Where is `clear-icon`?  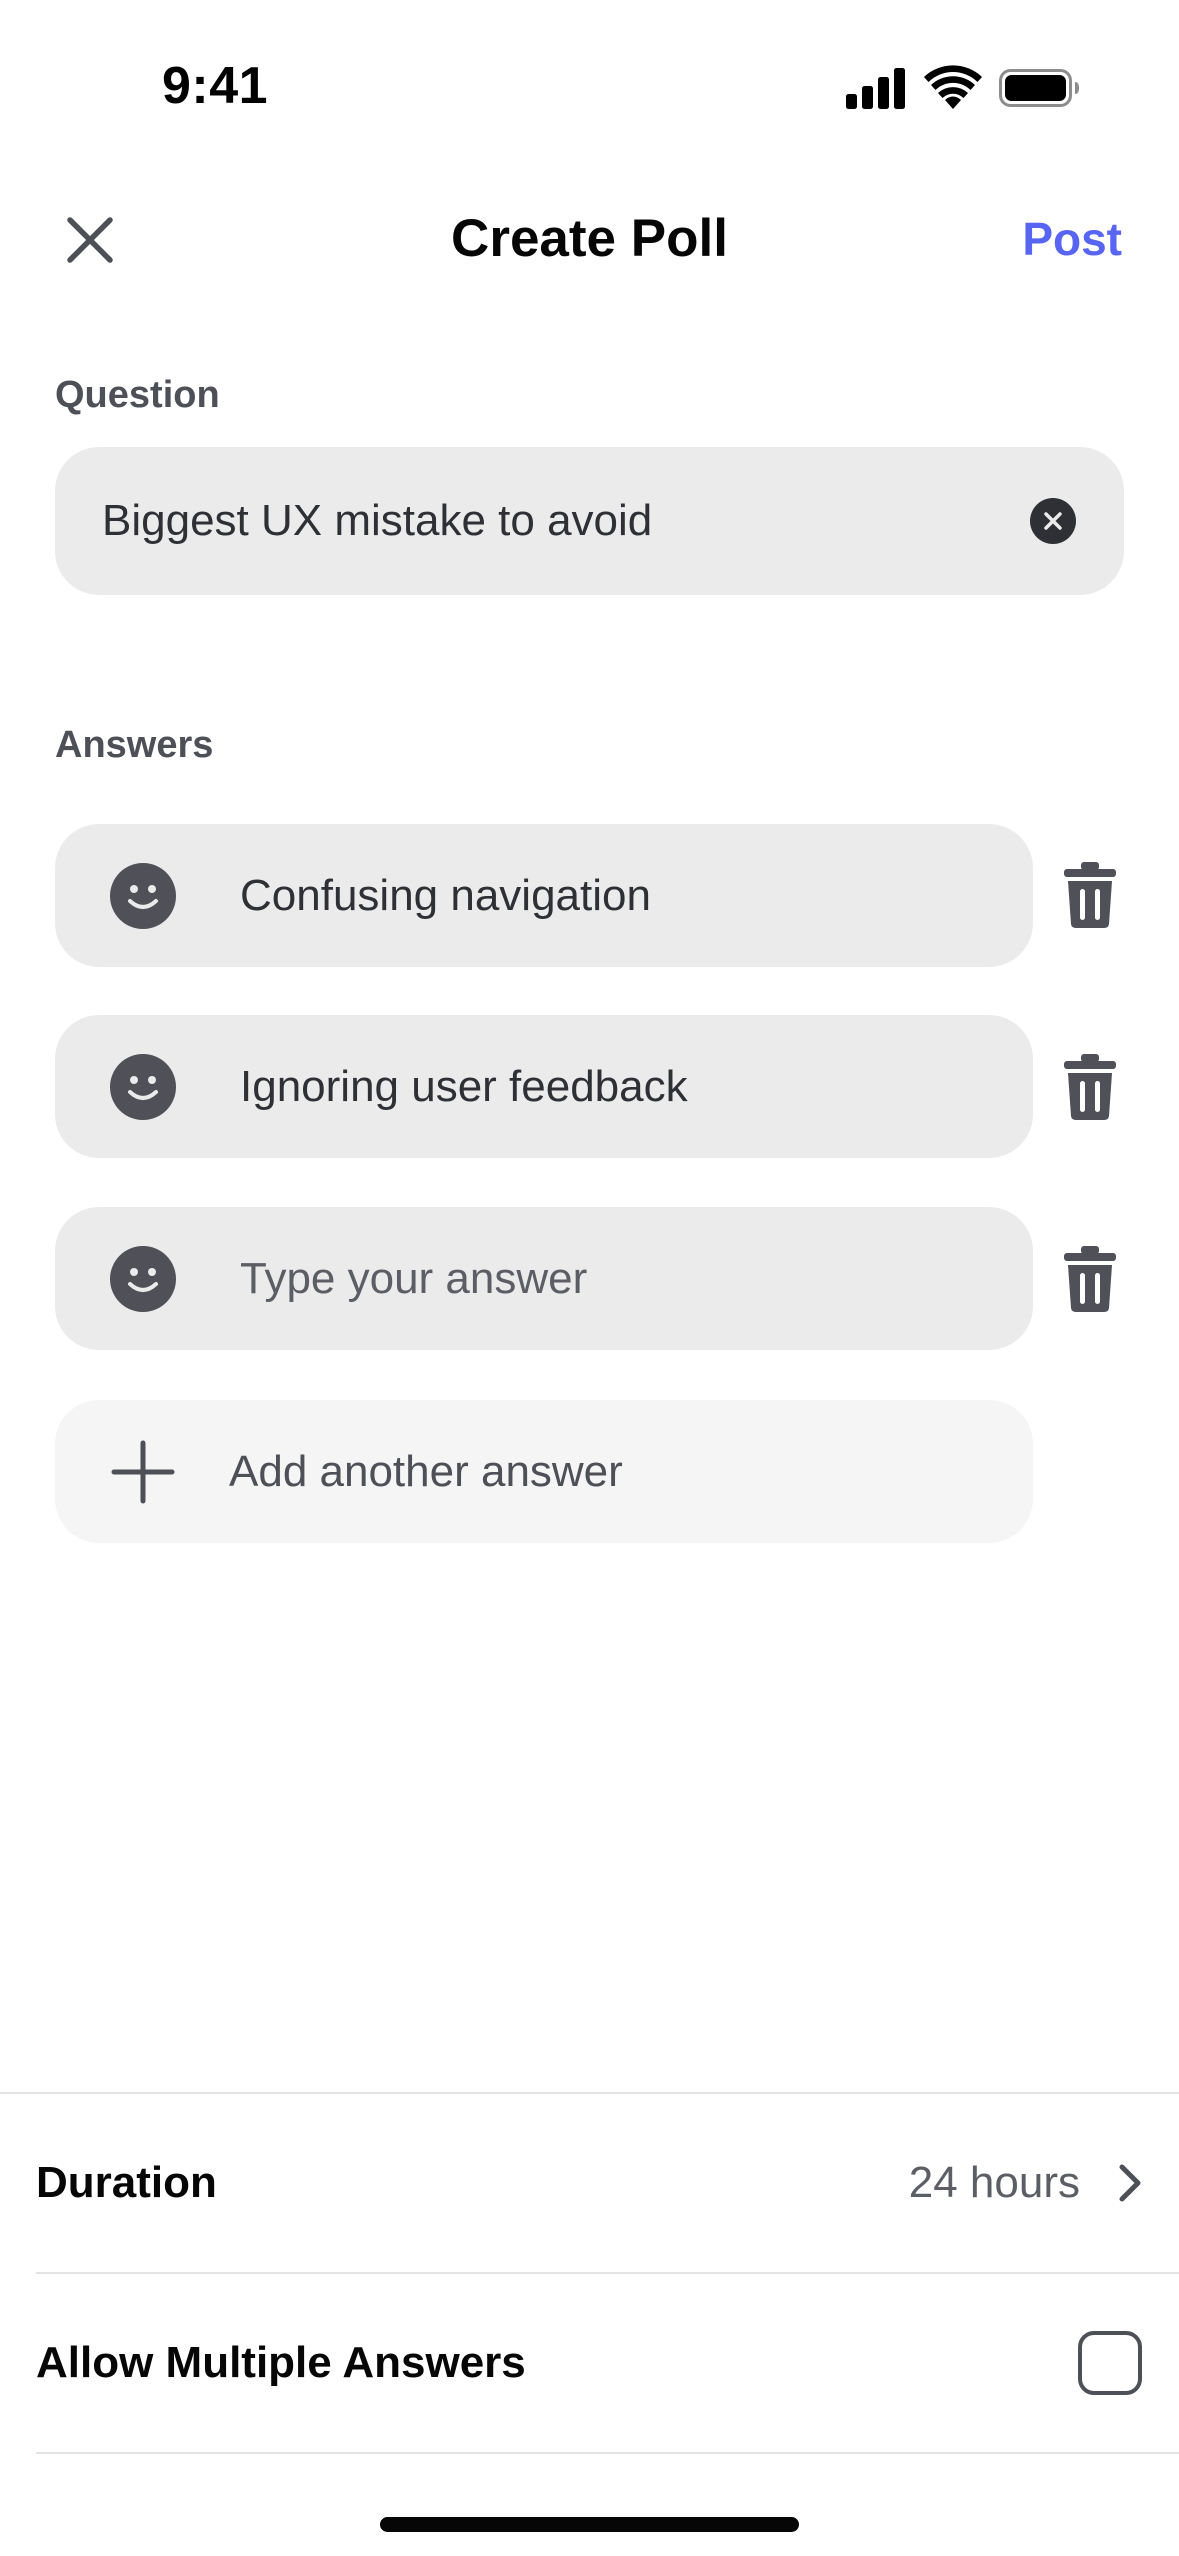
clear-icon is located at coordinates (1053, 521).